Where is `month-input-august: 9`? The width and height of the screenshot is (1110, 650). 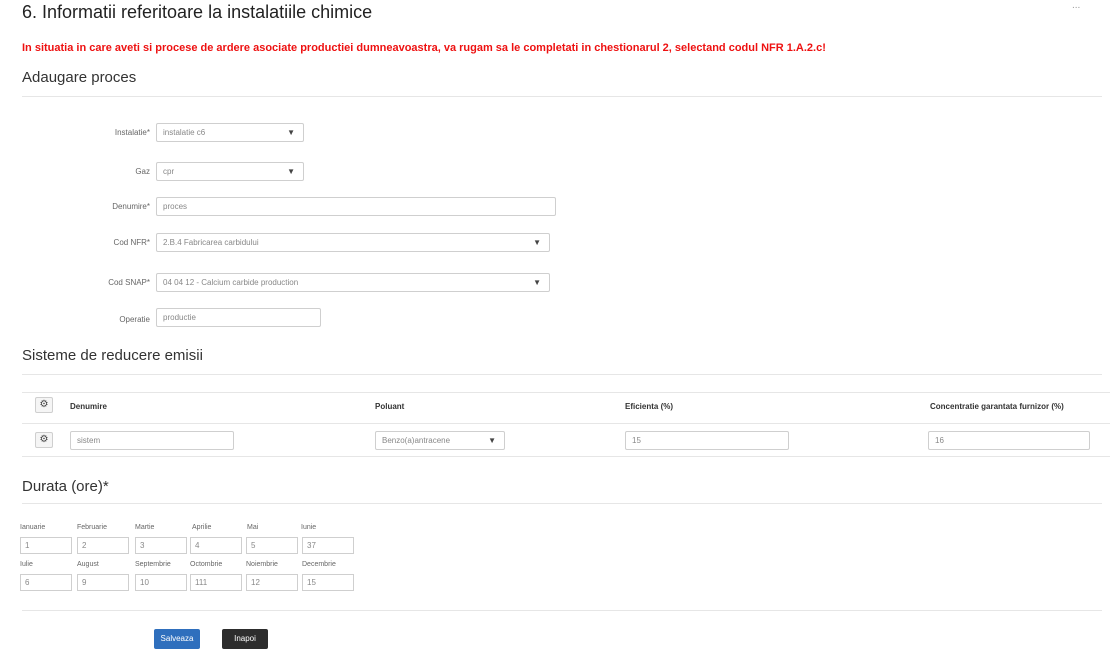 month-input-august: 9 is located at coordinates (103, 582).